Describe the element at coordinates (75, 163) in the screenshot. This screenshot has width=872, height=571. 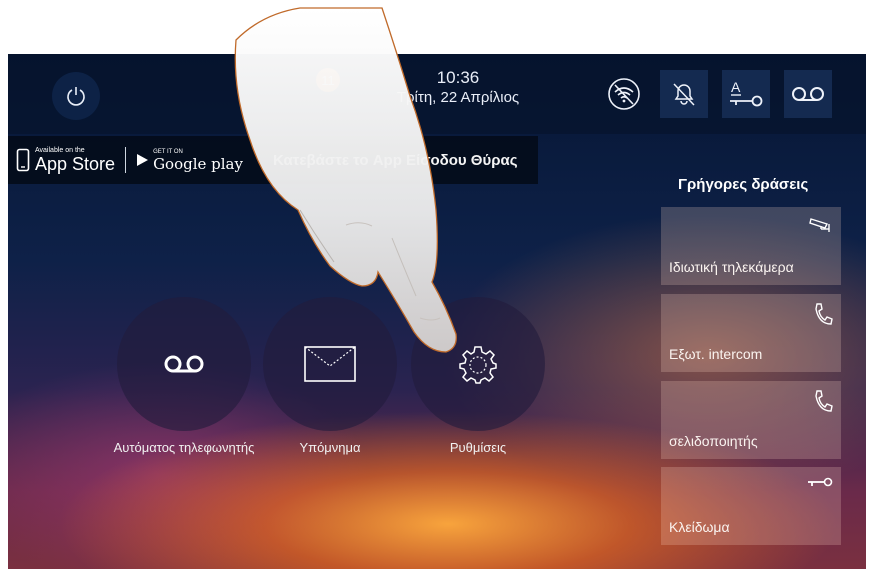
I see `app-store-big: App Store` at that location.